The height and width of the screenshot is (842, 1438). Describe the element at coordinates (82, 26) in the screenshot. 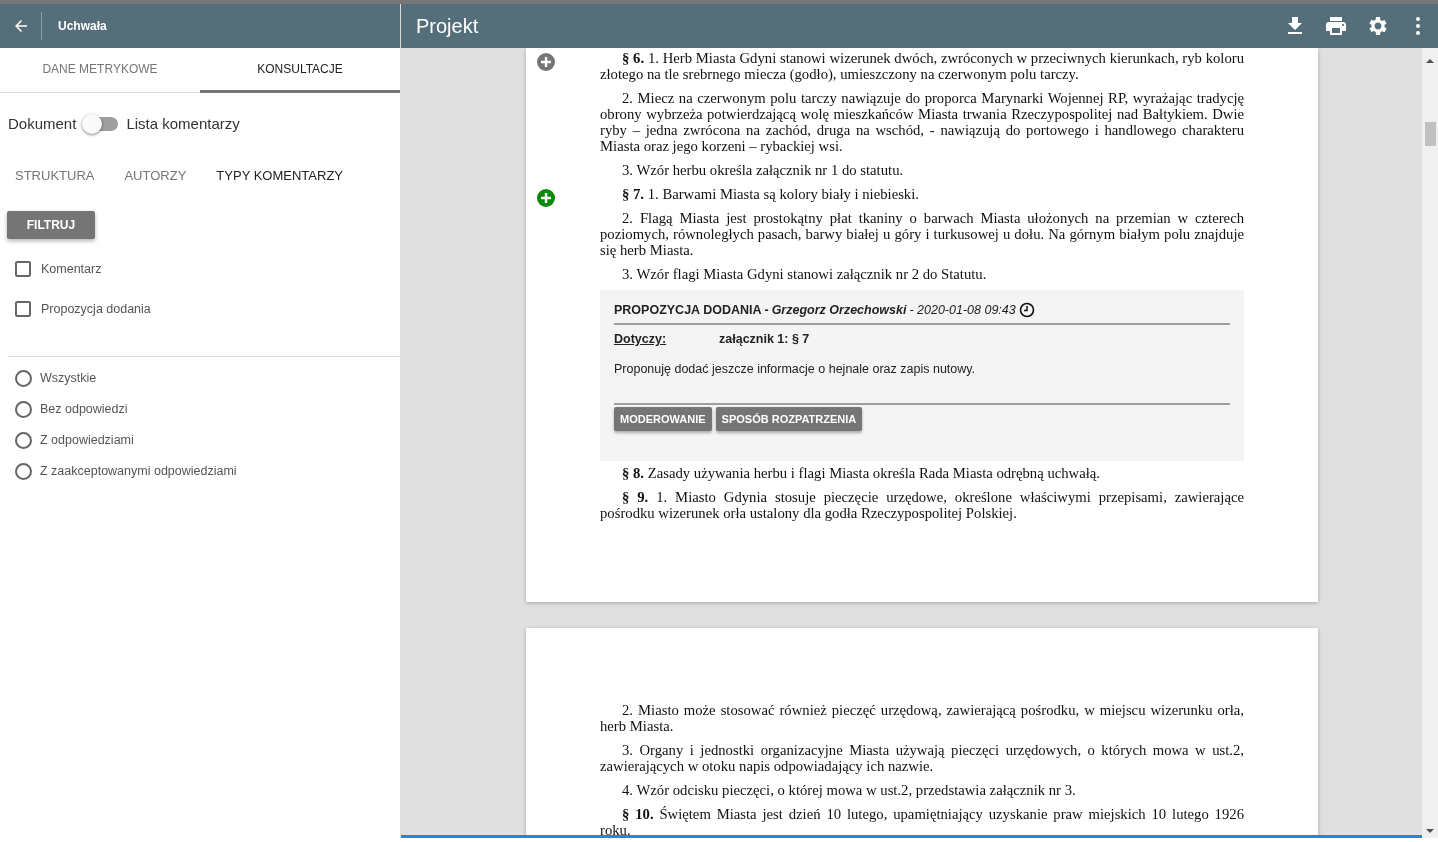

I see `document-title: Uchwała` at that location.